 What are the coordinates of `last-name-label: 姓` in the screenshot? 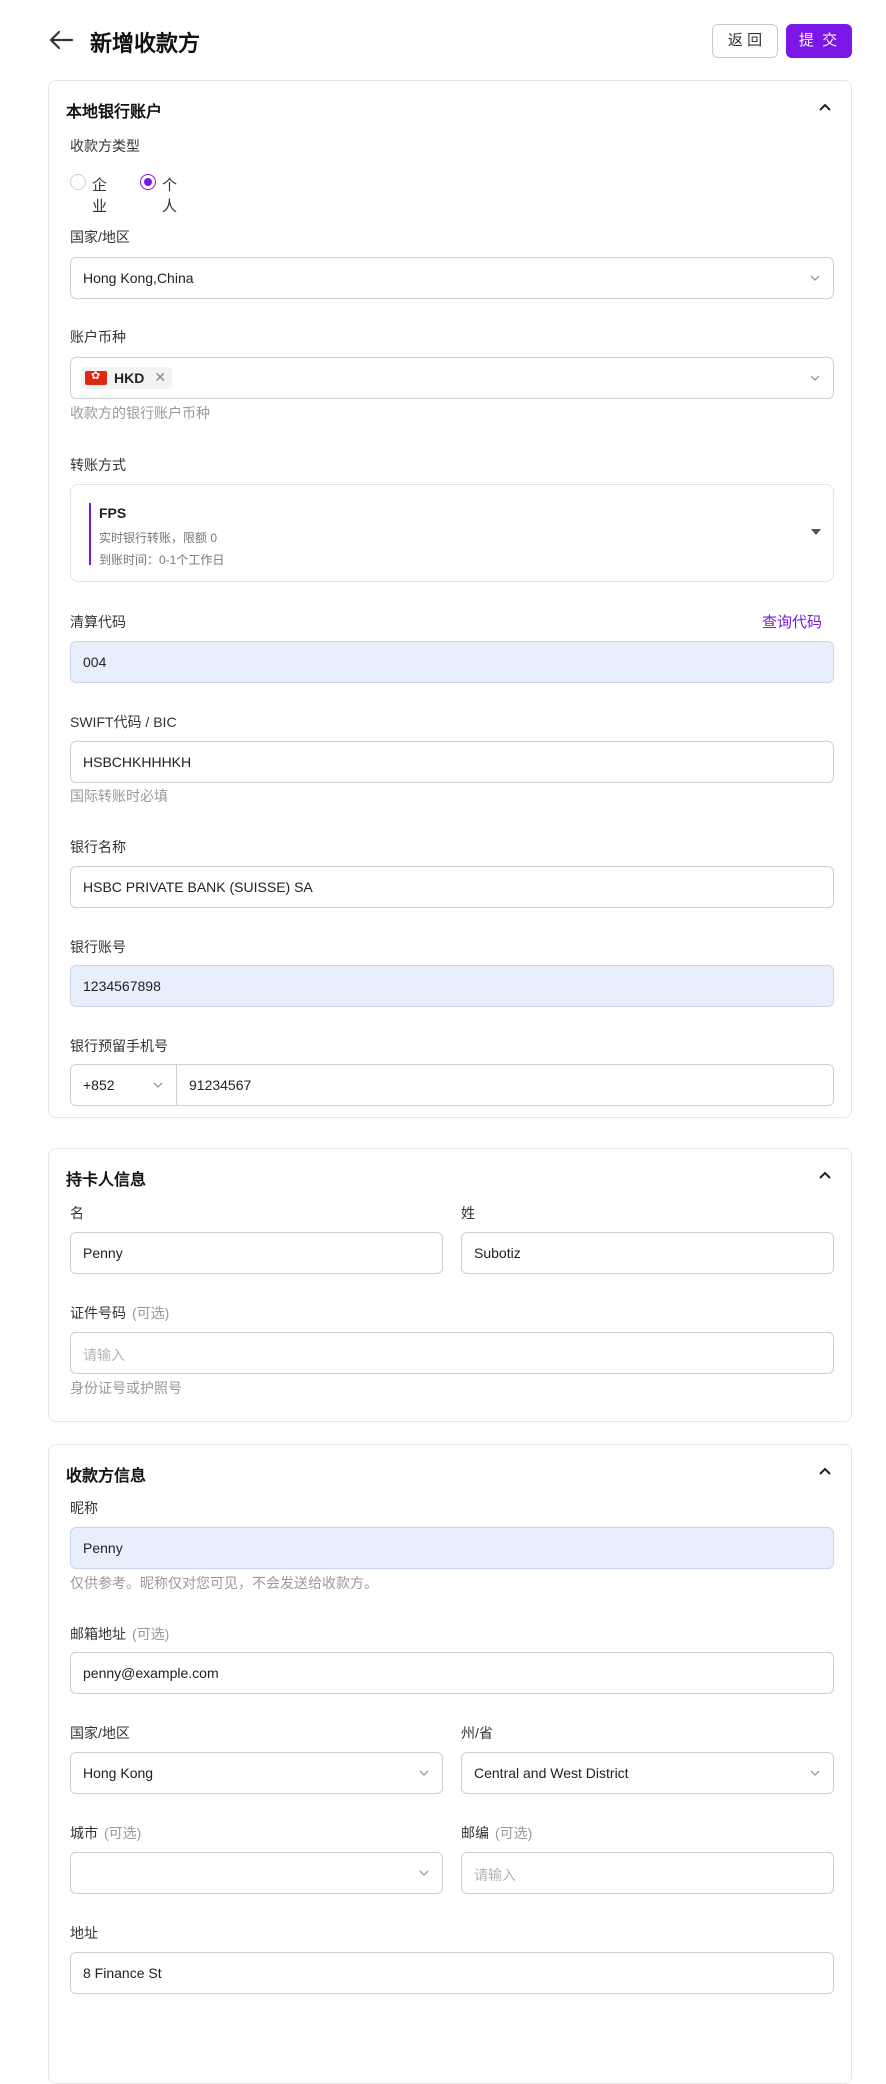 It's located at (468, 1213).